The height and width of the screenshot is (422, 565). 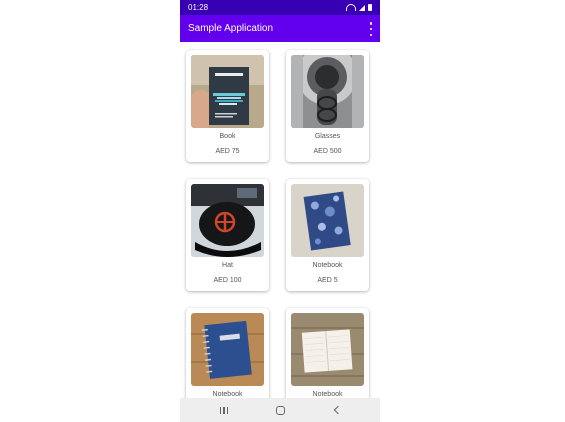 What do you see at coordinates (327, 280) in the screenshot?
I see `product-price: AED 5` at bounding box center [327, 280].